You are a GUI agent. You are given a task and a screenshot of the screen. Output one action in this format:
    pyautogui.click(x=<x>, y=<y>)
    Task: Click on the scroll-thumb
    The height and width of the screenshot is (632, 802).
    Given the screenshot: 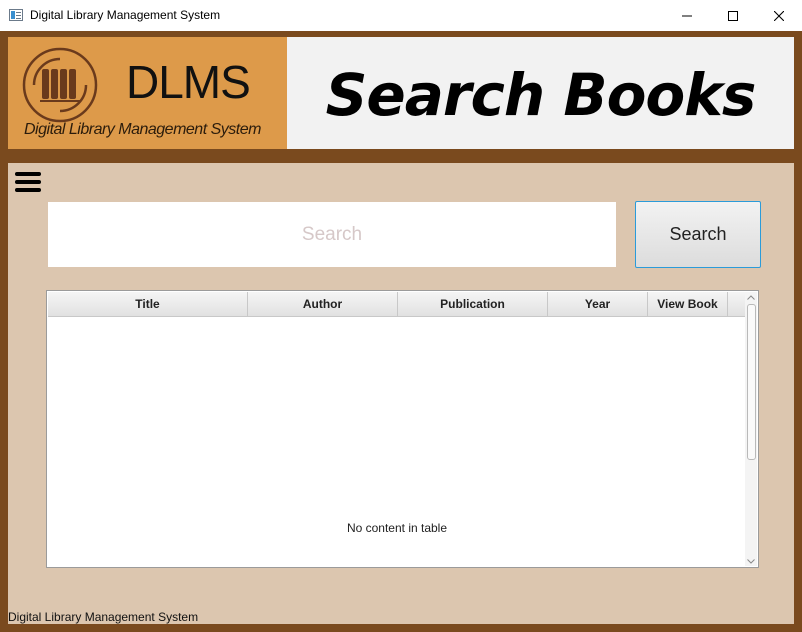 What is the action you would take?
    pyautogui.click(x=751, y=382)
    